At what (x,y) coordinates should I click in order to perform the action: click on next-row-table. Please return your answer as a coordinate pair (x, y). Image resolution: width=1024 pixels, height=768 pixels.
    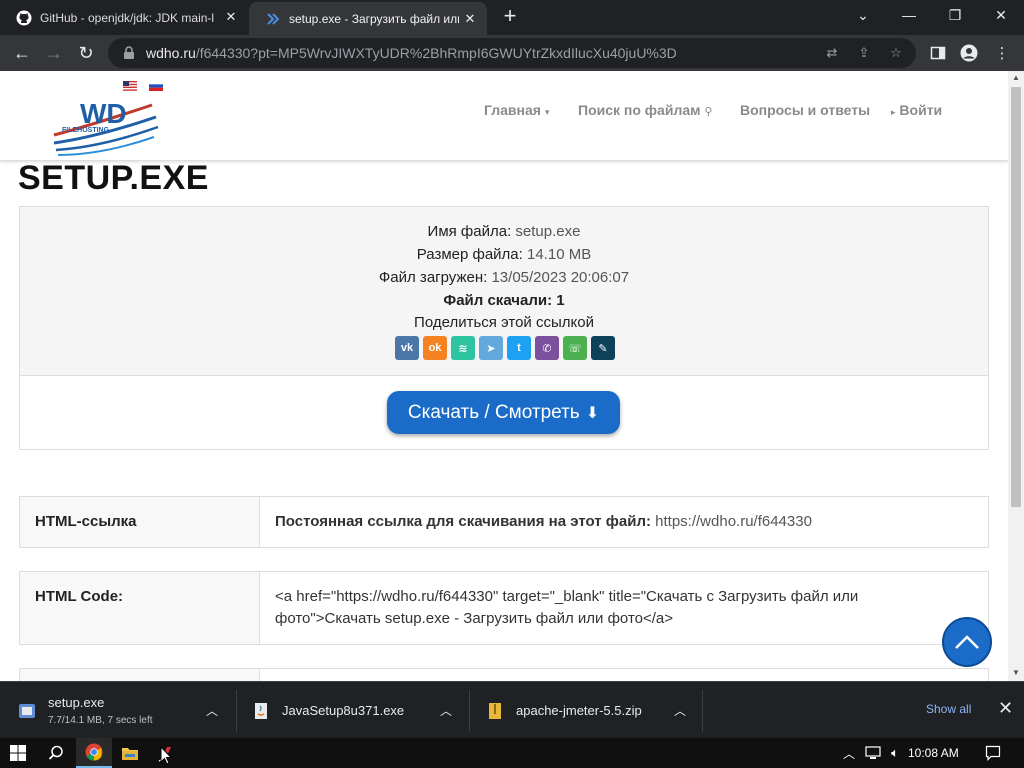
    Looking at the image, I should click on (504, 674).